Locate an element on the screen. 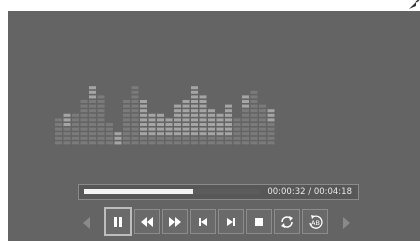 This screenshot has height=241, width=420. progress-track is located at coordinates (172, 191).